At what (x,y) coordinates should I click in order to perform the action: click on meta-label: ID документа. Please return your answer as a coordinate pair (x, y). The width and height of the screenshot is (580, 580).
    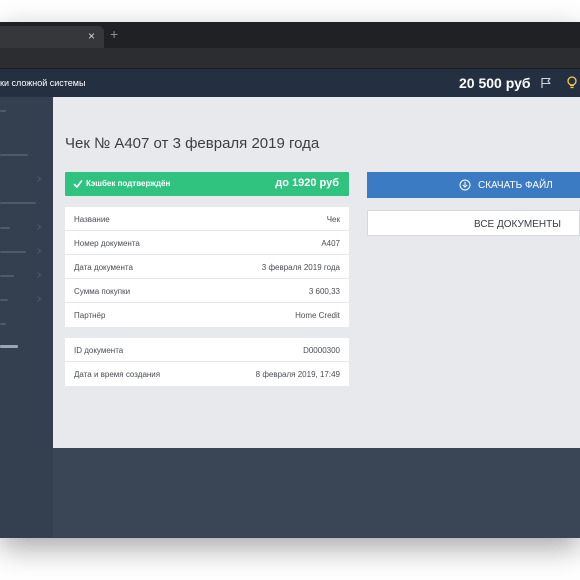
    Looking at the image, I should click on (99, 350).